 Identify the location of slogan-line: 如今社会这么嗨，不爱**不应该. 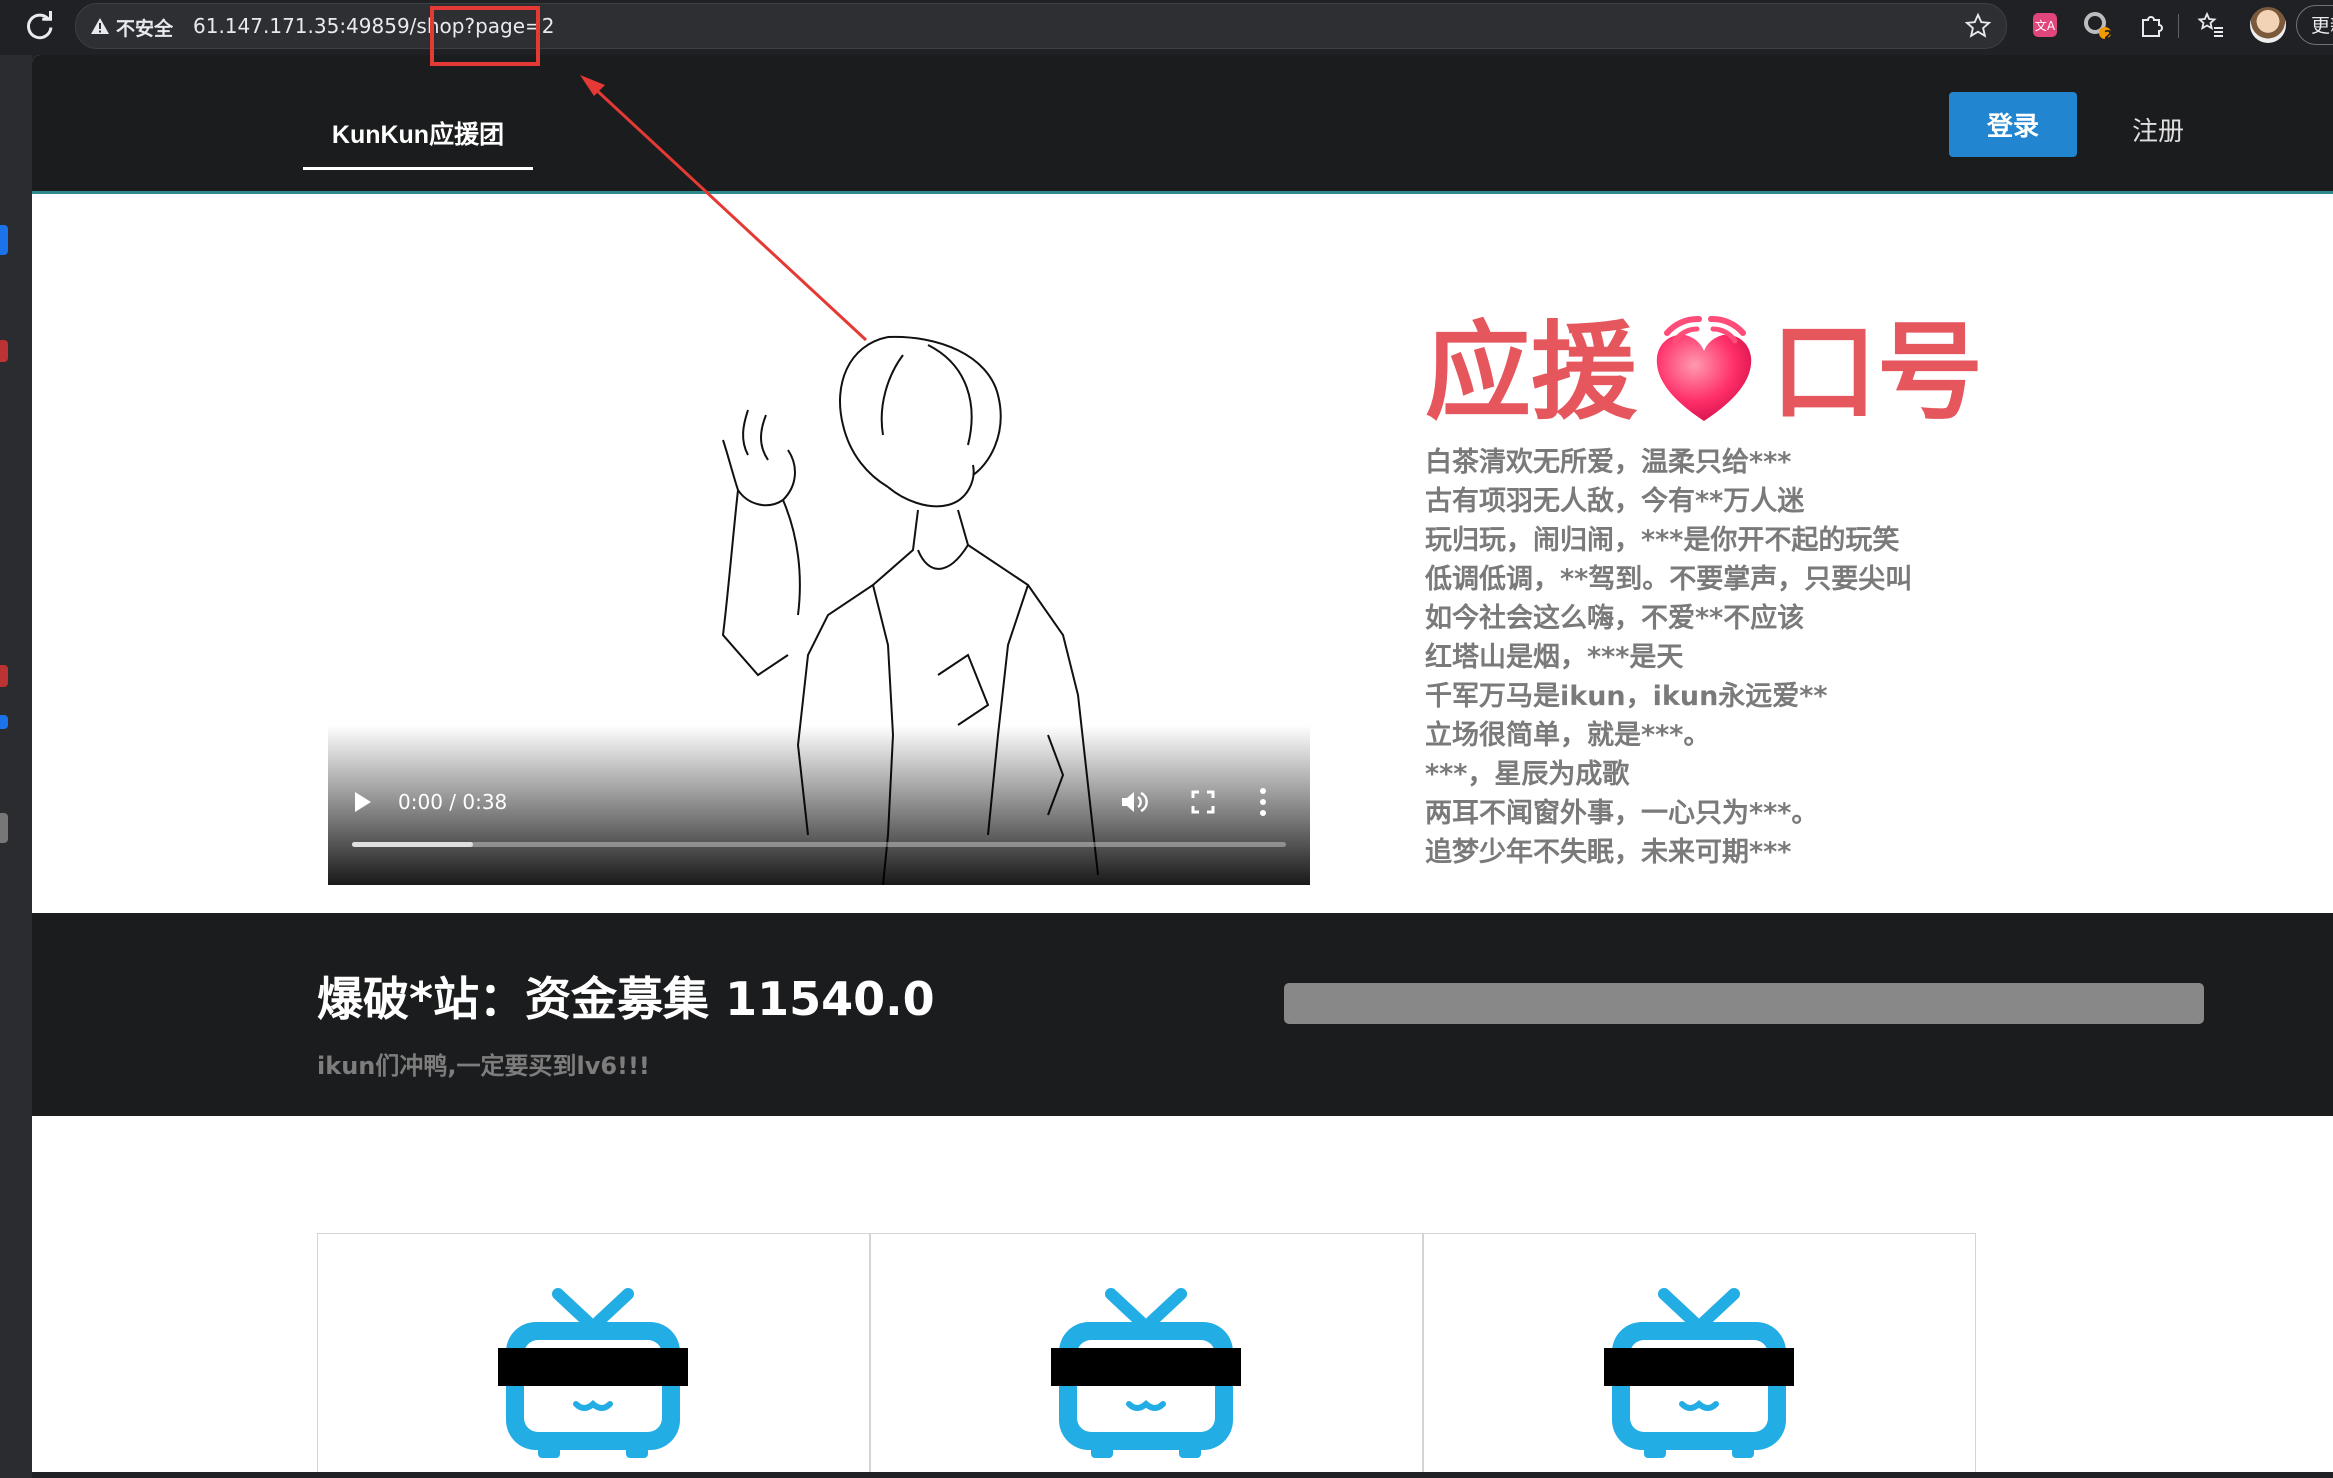
(1615, 618).